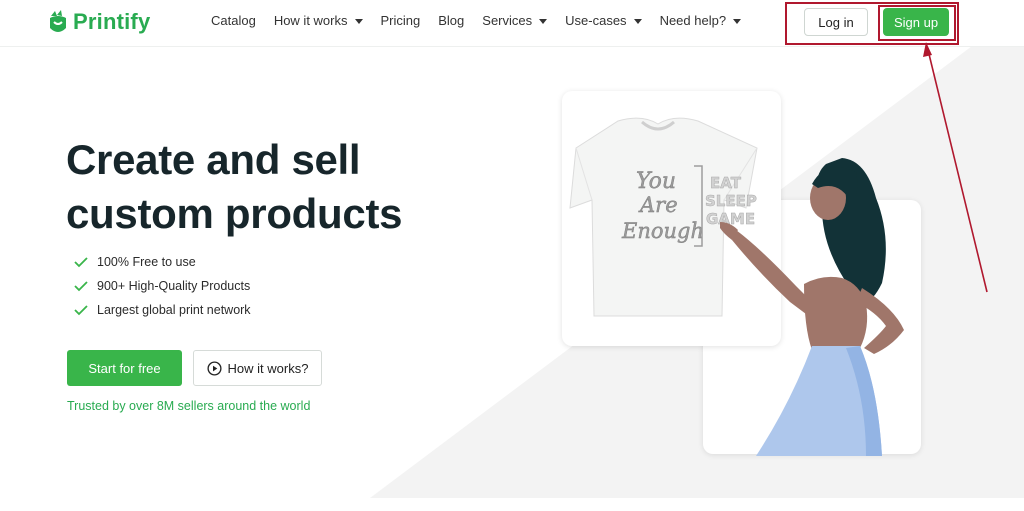 The height and width of the screenshot is (511, 1024). I want to click on list-item: 100% Free to use, so click(162, 262).